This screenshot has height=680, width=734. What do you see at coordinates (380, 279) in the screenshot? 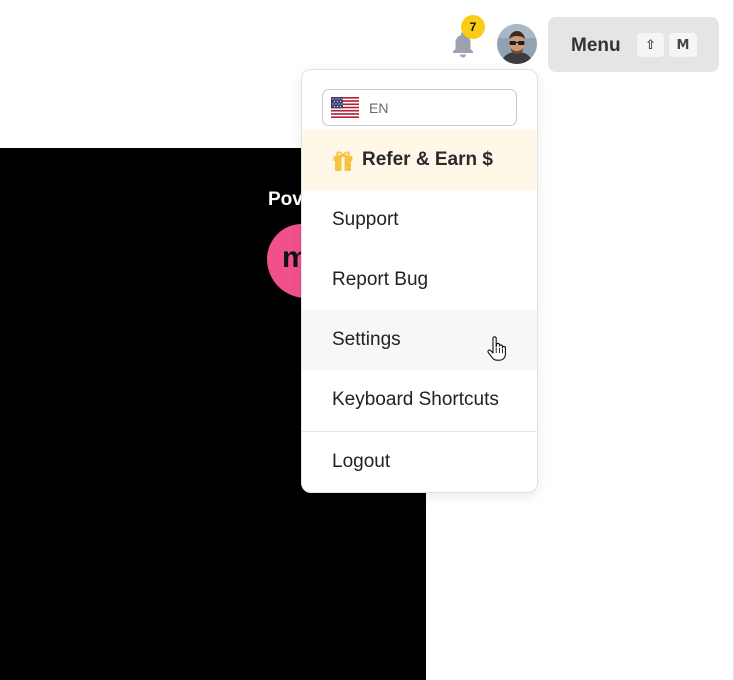
I see `menu-item-label: Report Bug` at bounding box center [380, 279].